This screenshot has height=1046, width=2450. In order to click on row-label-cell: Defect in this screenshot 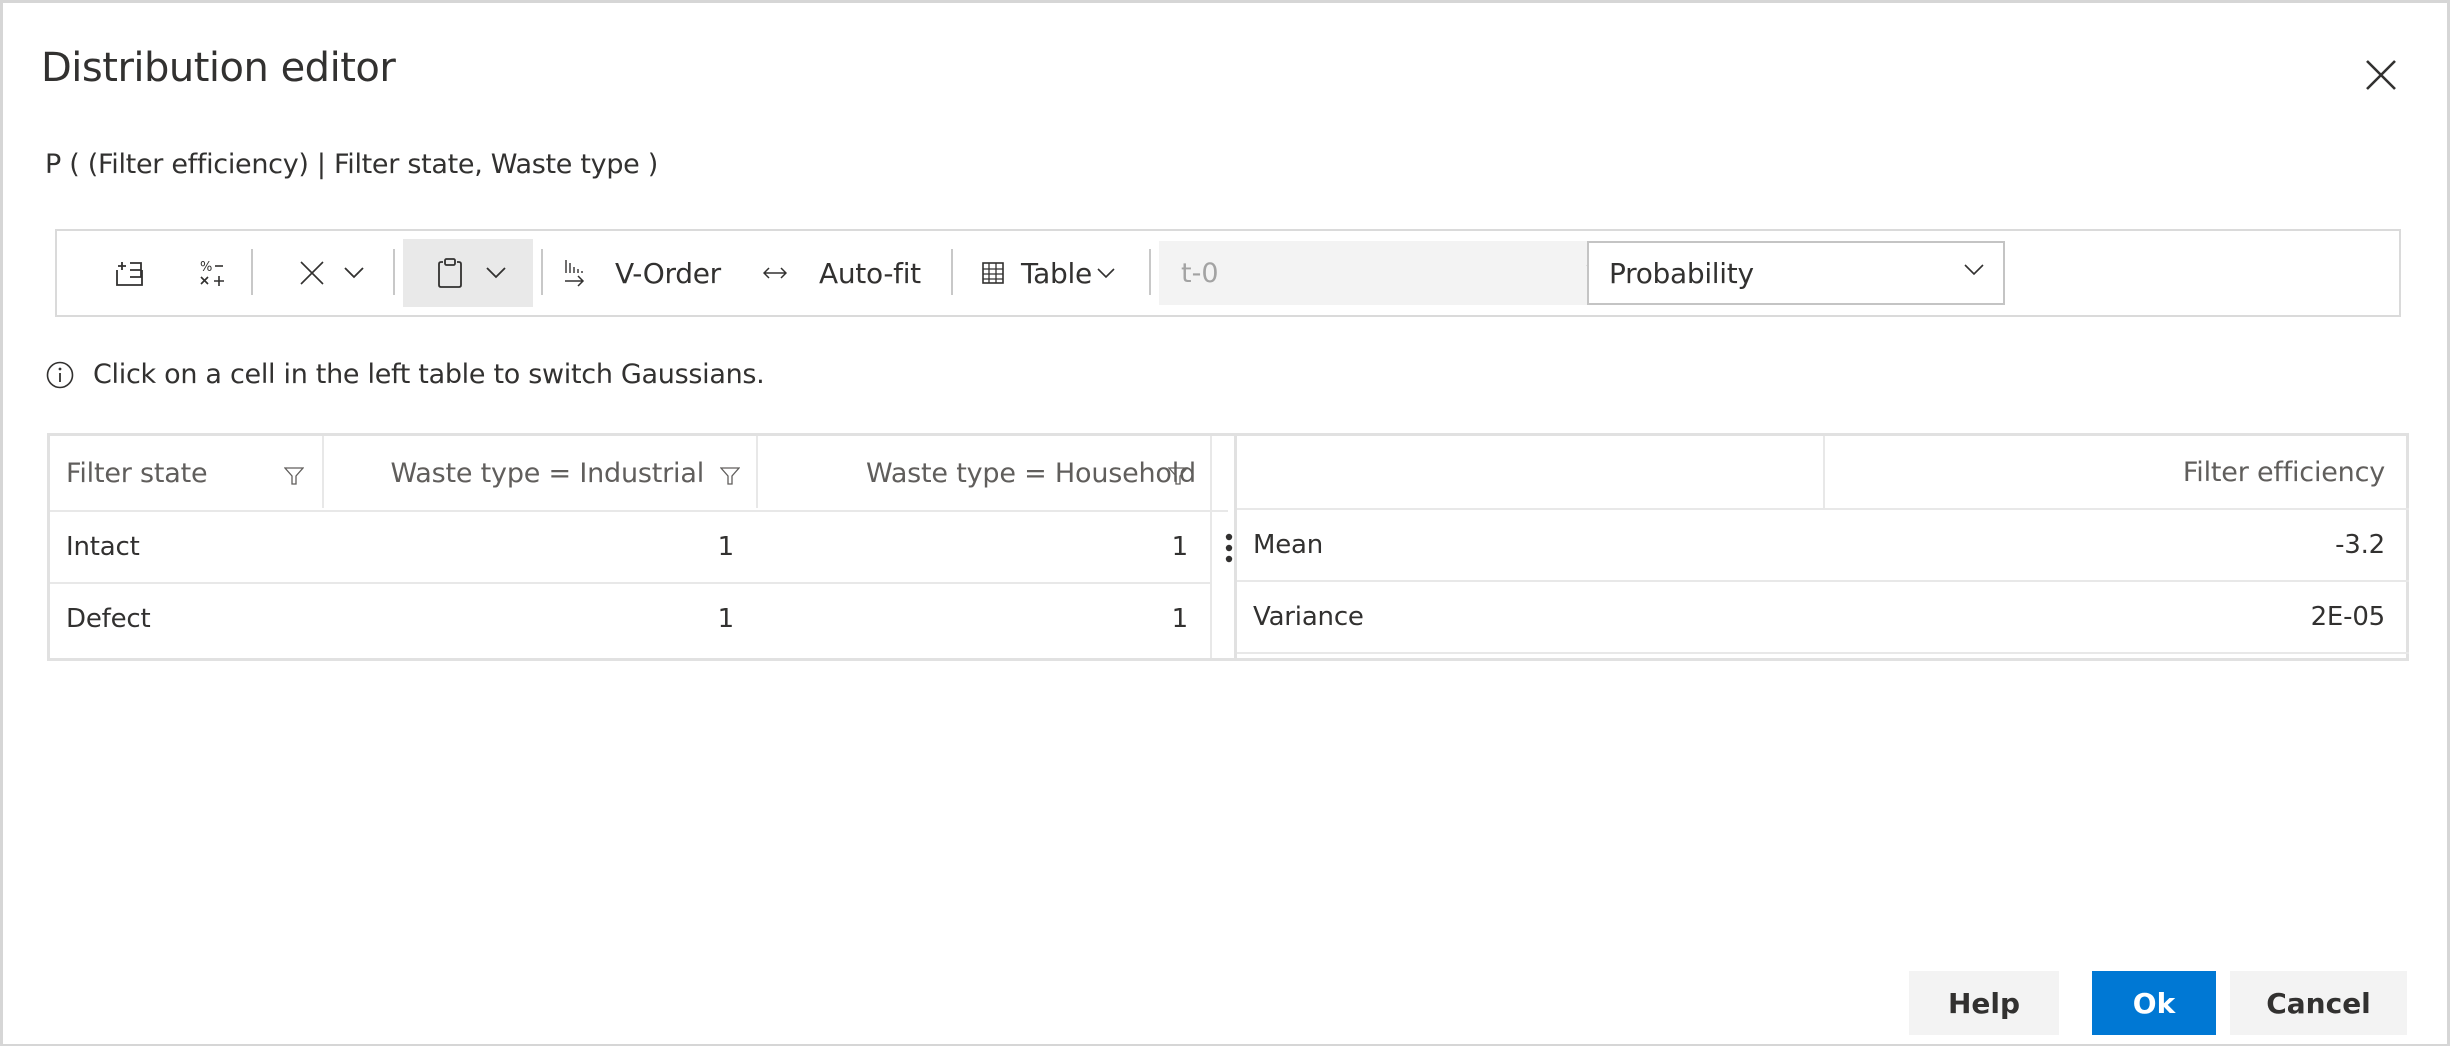, I will do `click(108, 619)`.